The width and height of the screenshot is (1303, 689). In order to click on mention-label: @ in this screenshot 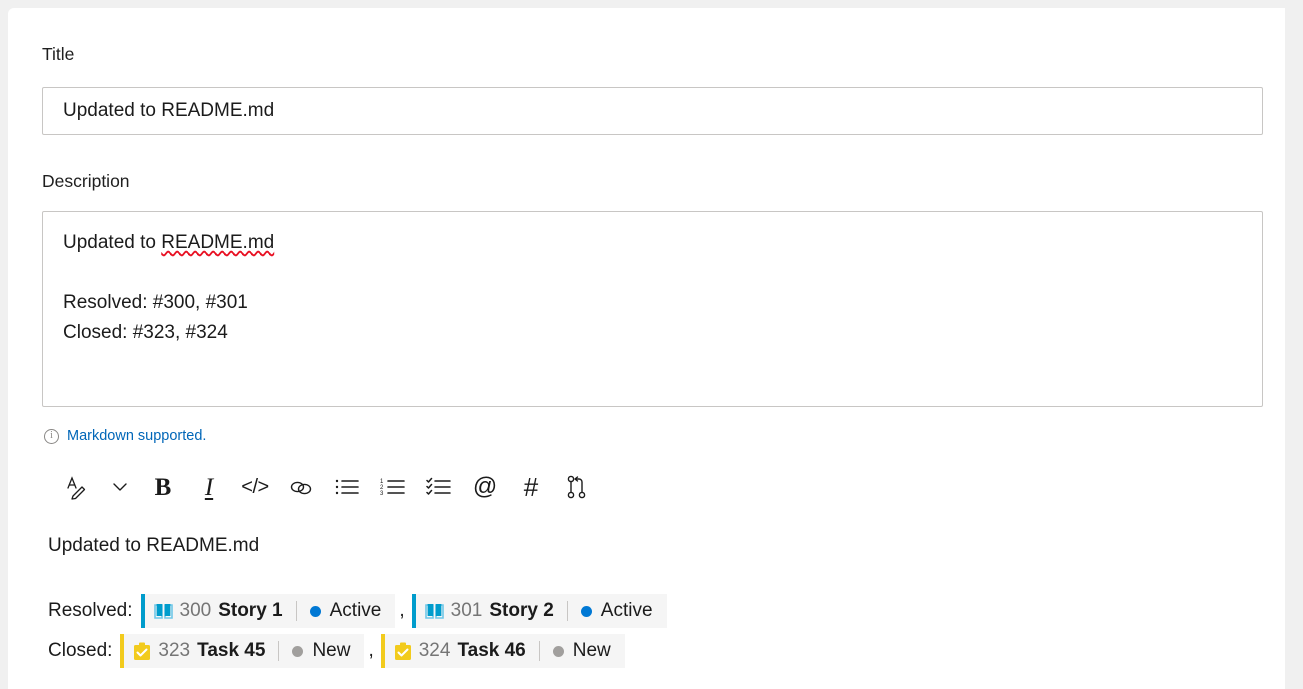, I will do `click(485, 486)`.